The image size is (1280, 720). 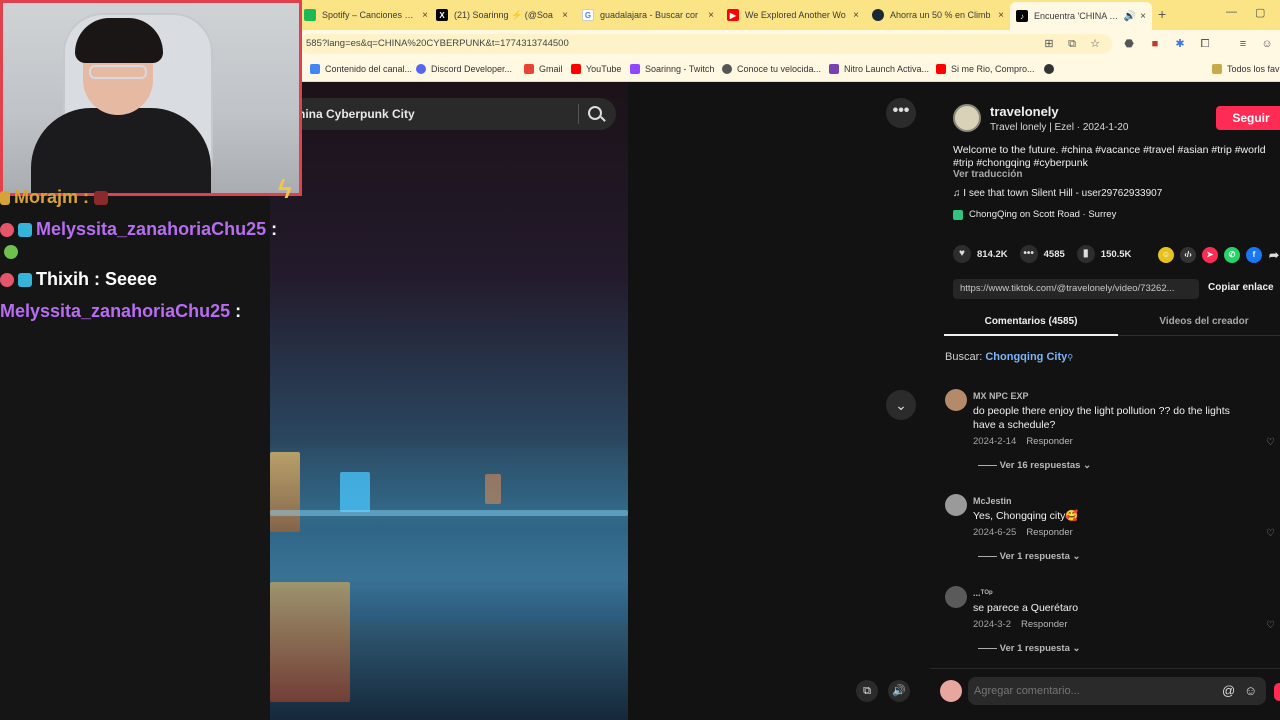 I want to click on tab-comments: Comentarios (4585), so click(x=1031, y=323).